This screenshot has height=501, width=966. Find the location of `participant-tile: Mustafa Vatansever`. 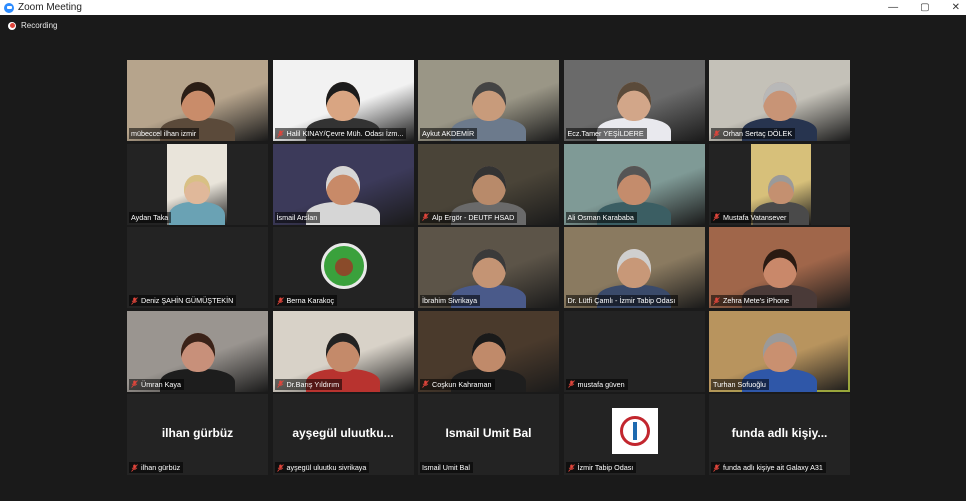

participant-tile: Mustafa Vatansever is located at coordinates (779, 184).